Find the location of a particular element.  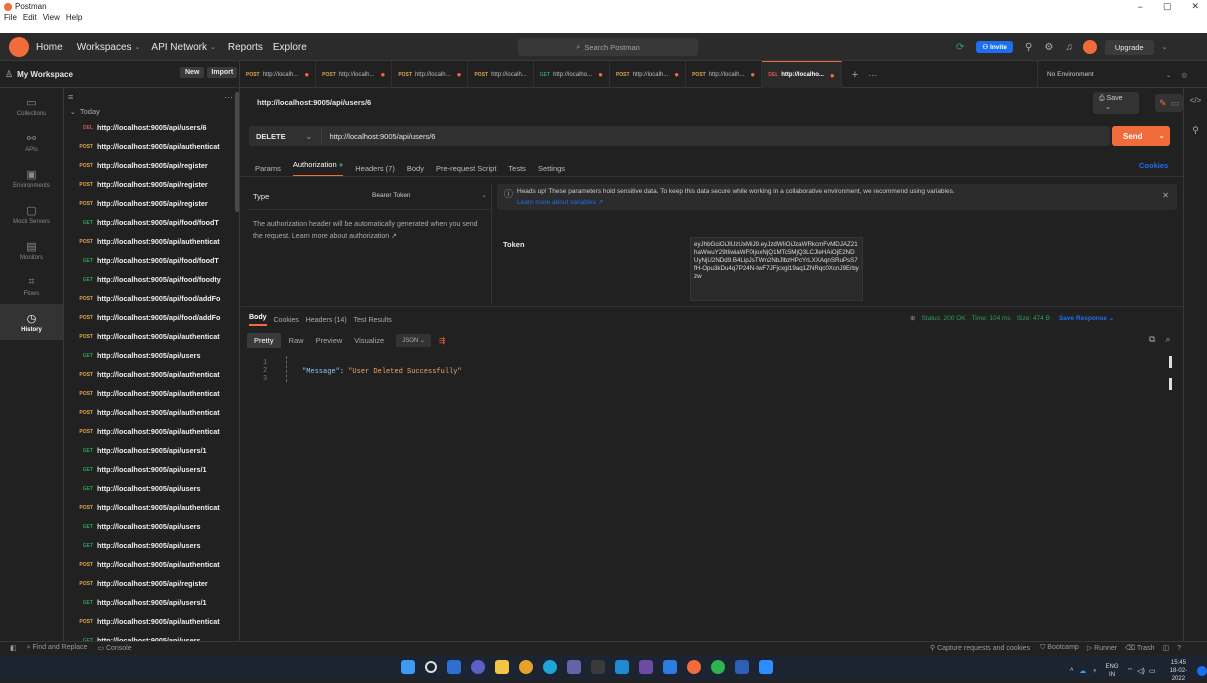

edge-icon is located at coordinates (550, 667).